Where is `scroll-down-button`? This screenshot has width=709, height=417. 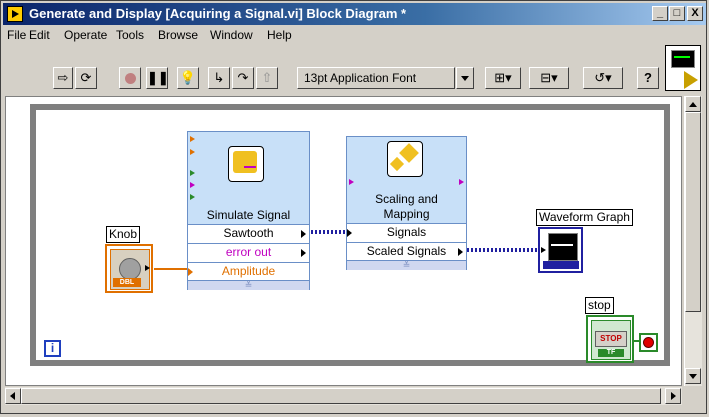
scroll-down-button is located at coordinates (693, 376).